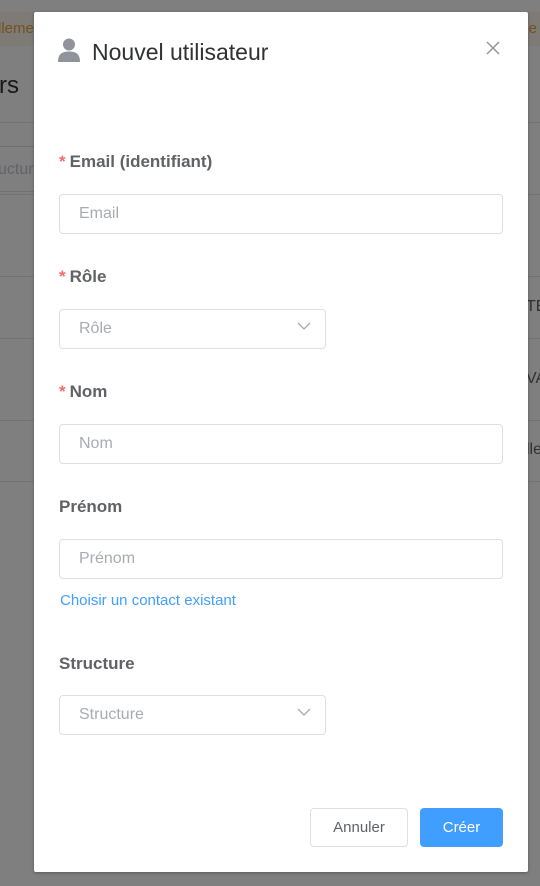  Describe the element at coordinates (111, 714) in the screenshot. I see `structure-select-placeholder: Structure` at that location.